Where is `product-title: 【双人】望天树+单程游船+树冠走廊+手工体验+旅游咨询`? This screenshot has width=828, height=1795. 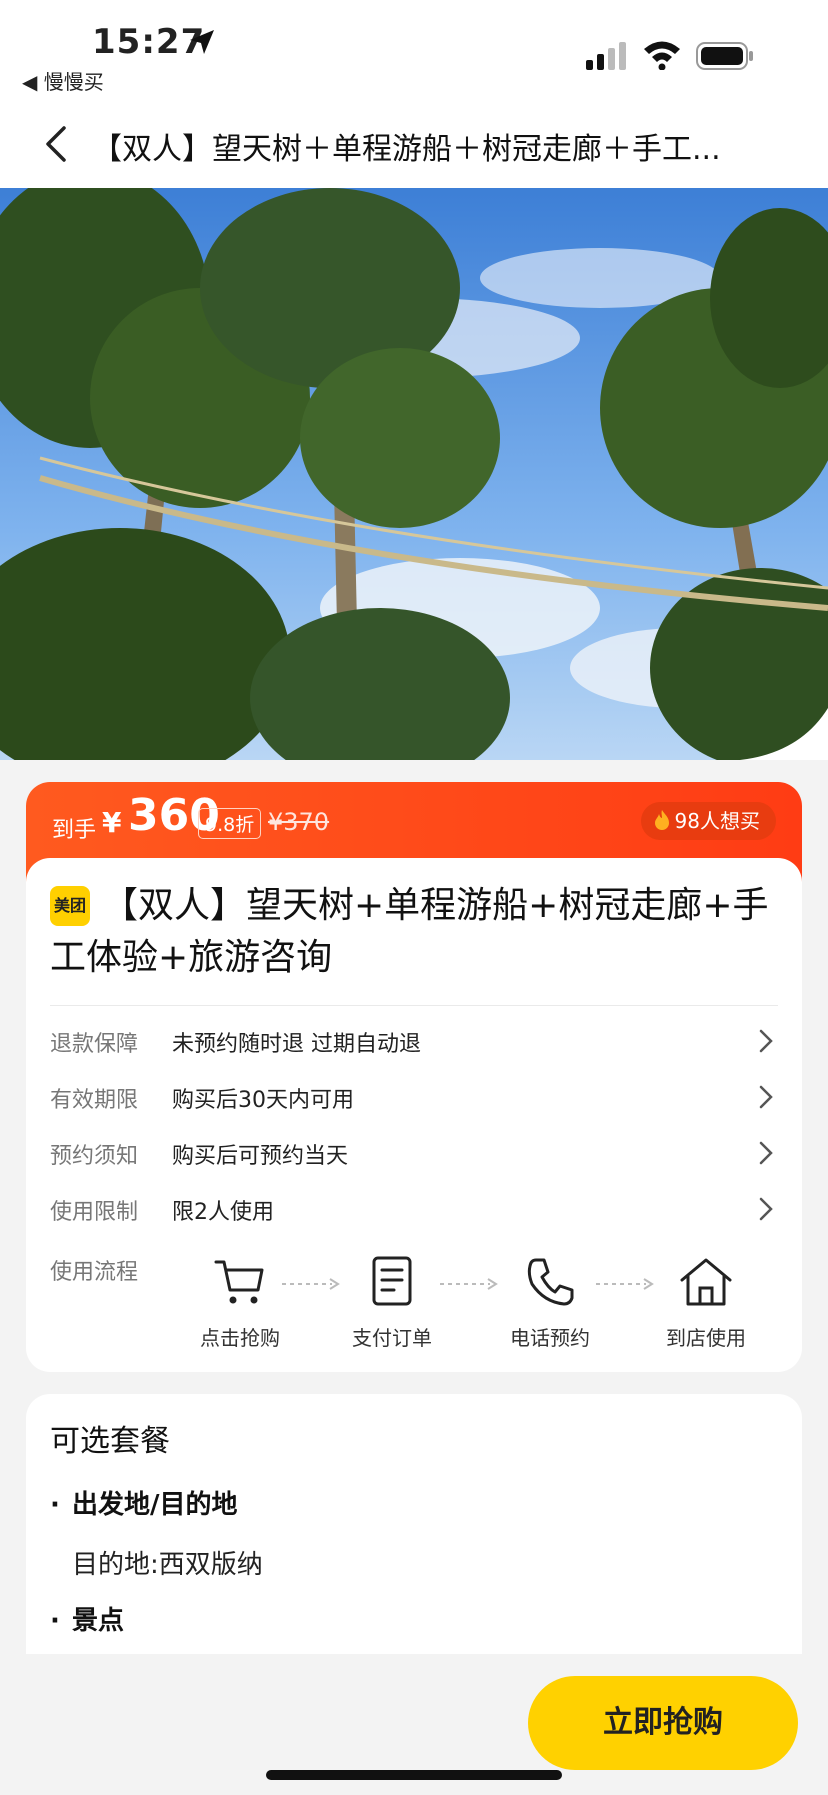
product-title: 【双人】望天树+单程游船+树冠走廊+手工体验+旅游咨询 is located at coordinates (409, 931).